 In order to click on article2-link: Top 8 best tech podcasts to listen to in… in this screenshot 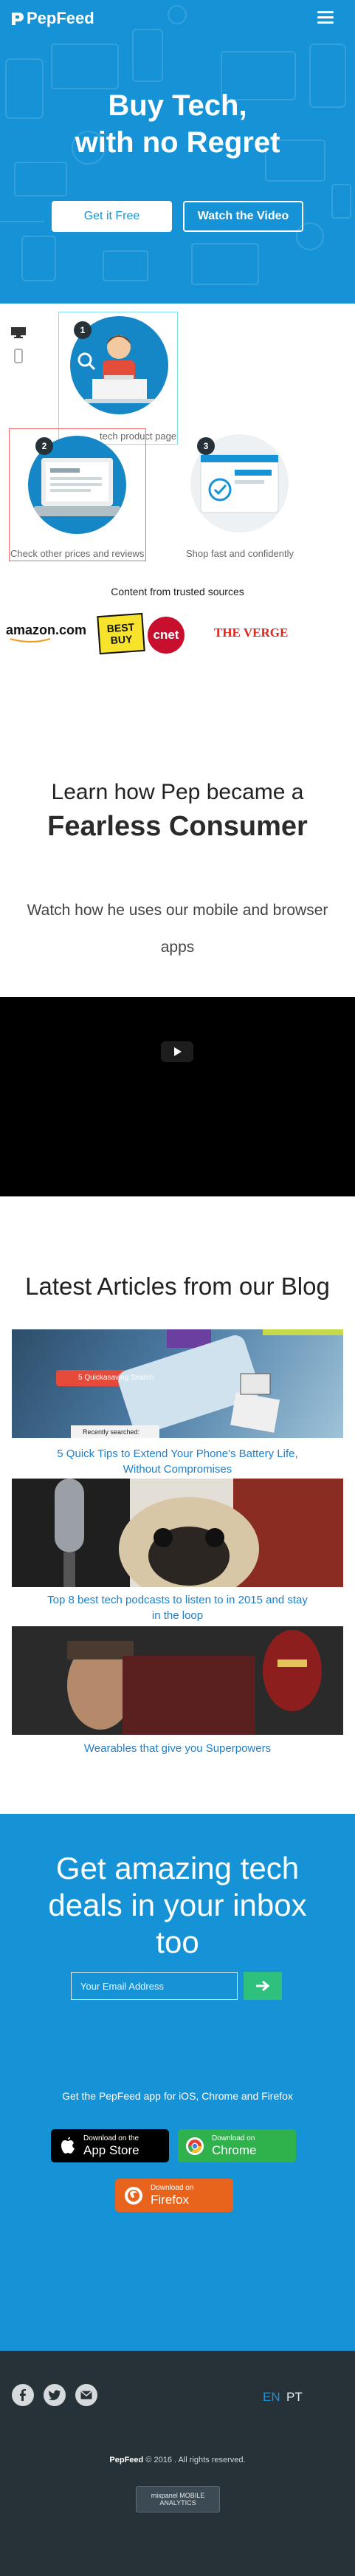, I will do `click(177, 1607)`.